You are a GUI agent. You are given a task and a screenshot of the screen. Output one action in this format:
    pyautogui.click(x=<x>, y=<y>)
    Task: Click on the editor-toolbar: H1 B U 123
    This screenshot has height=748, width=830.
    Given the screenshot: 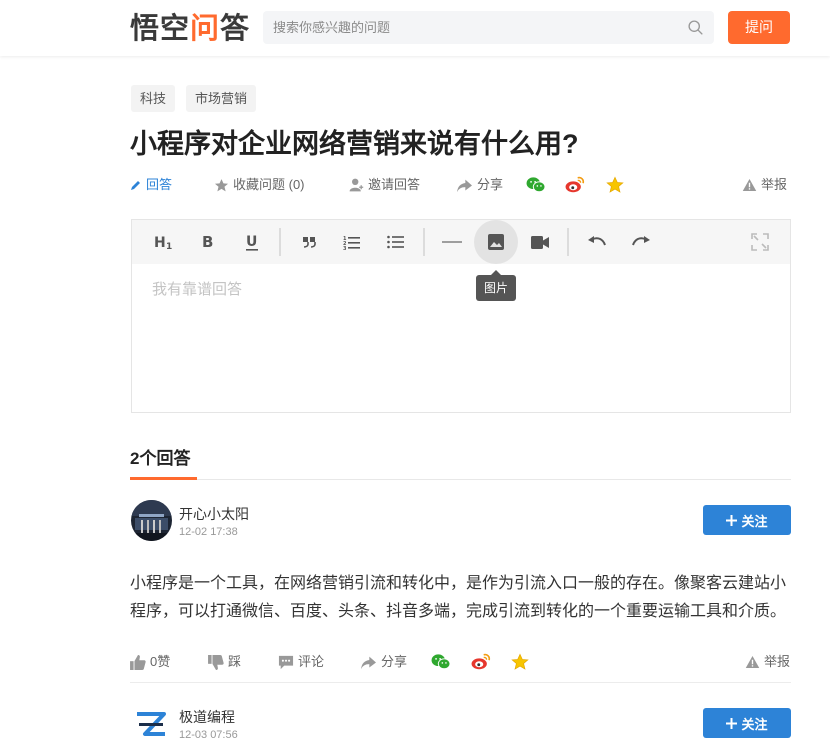 What is the action you would take?
    pyautogui.click(x=461, y=242)
    